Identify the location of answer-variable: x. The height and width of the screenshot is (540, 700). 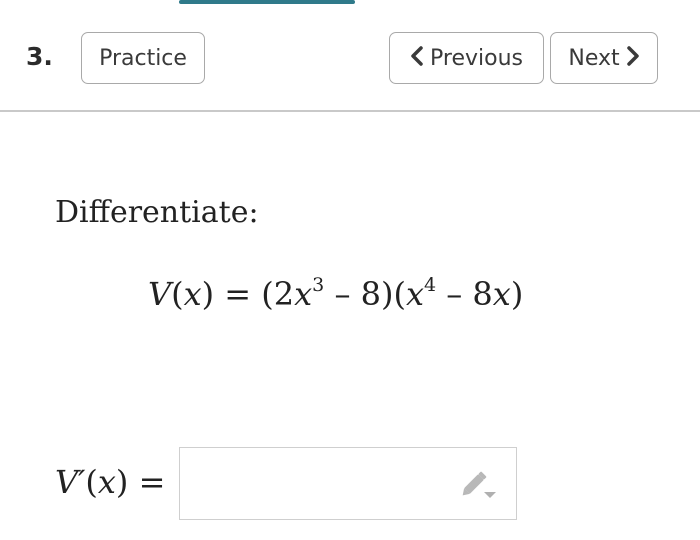
(106, 482).